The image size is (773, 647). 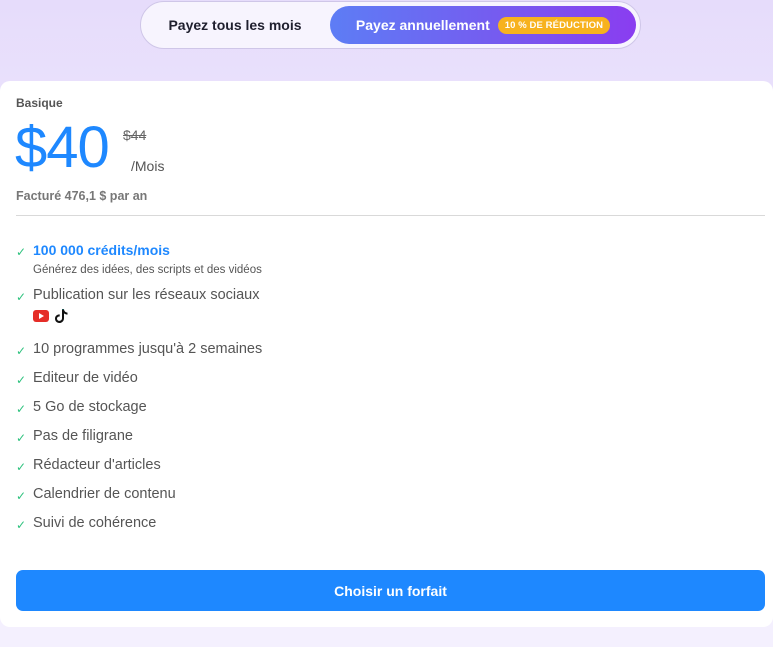 What do you see at coordinates (61, 316) in the screenshot?
I see `tiktok-icon` at bounding box center [61, 316].